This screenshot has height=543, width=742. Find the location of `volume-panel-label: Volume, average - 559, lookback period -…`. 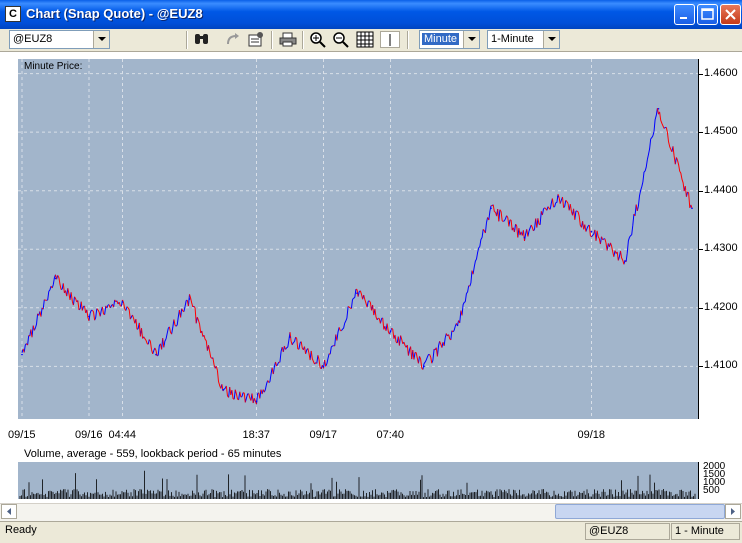

volume-panel-label: Volume, average - 559, lookback period -… is located at coordinates (153, 454).